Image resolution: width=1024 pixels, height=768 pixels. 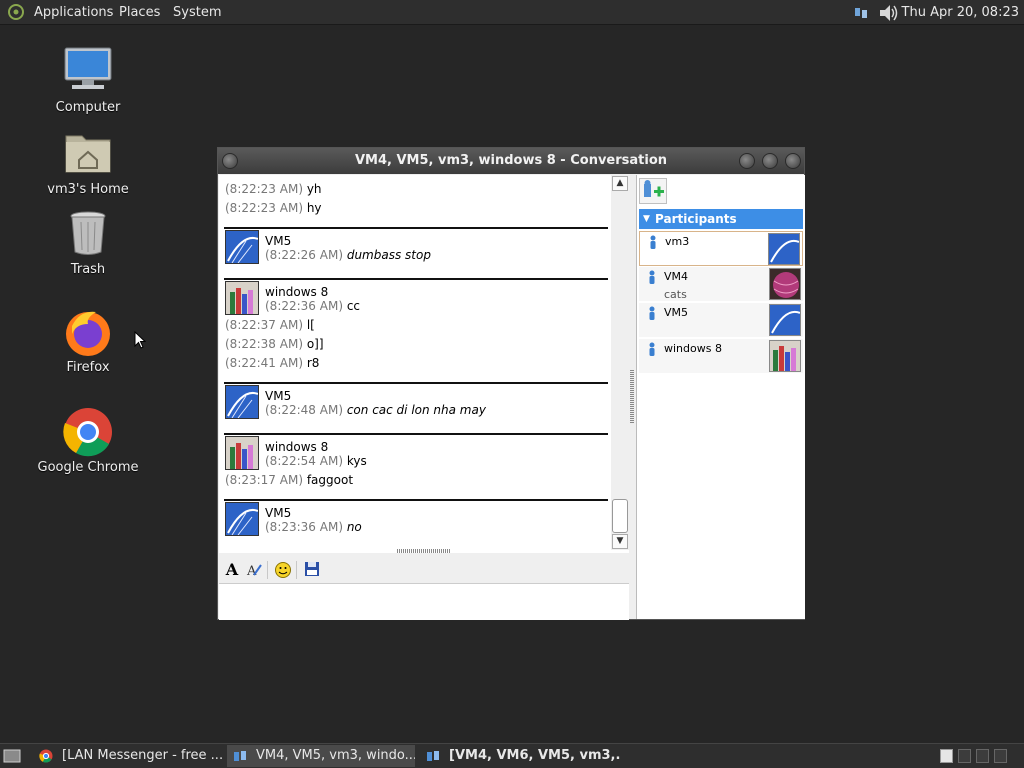 What do you see at coordinates (270, 325) in the screenshot?
I see `message-line: (8:22:37 AM) l[` at bounding box center [270, 325].